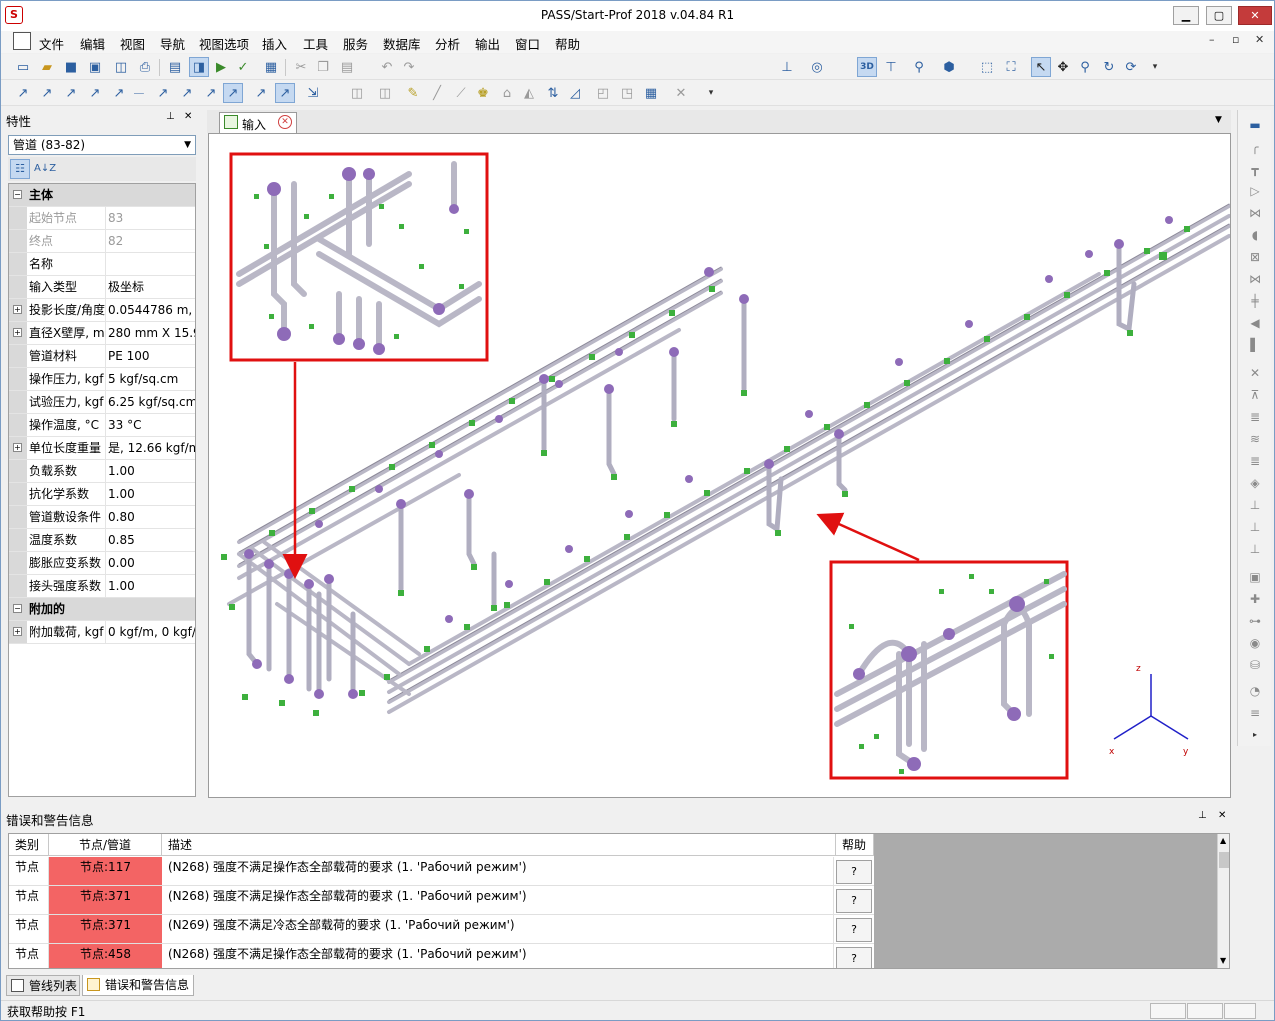  Describe the element at coordinates (23, 93) in the screenshot. I see `add-pipe-icon: ↗` at that location.